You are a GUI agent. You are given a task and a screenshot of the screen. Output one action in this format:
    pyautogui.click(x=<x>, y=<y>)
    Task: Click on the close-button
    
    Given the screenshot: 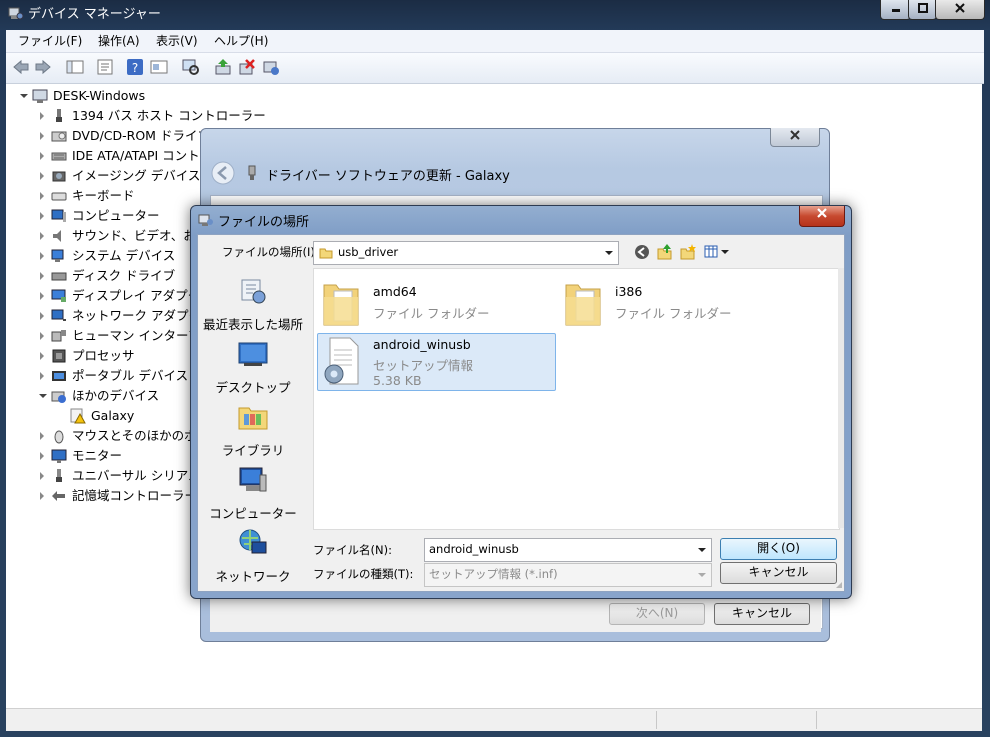 What is the action you would take?
    pyautogui.click(x=960, y=10)
    